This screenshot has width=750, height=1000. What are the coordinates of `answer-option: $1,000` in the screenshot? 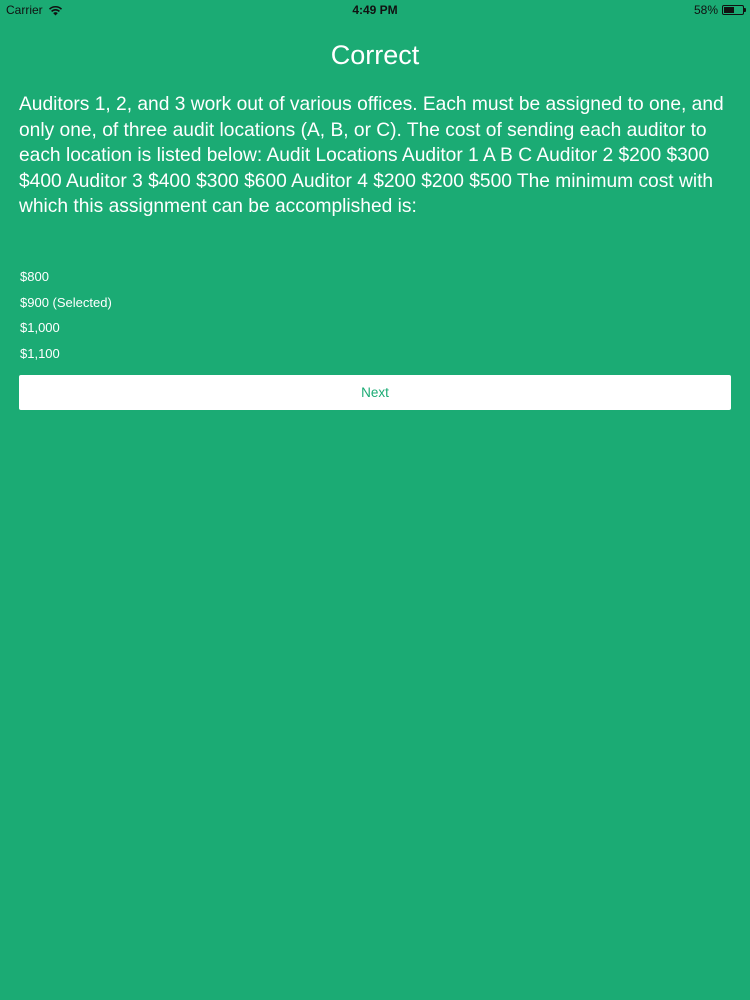 It's located at (66, 328).